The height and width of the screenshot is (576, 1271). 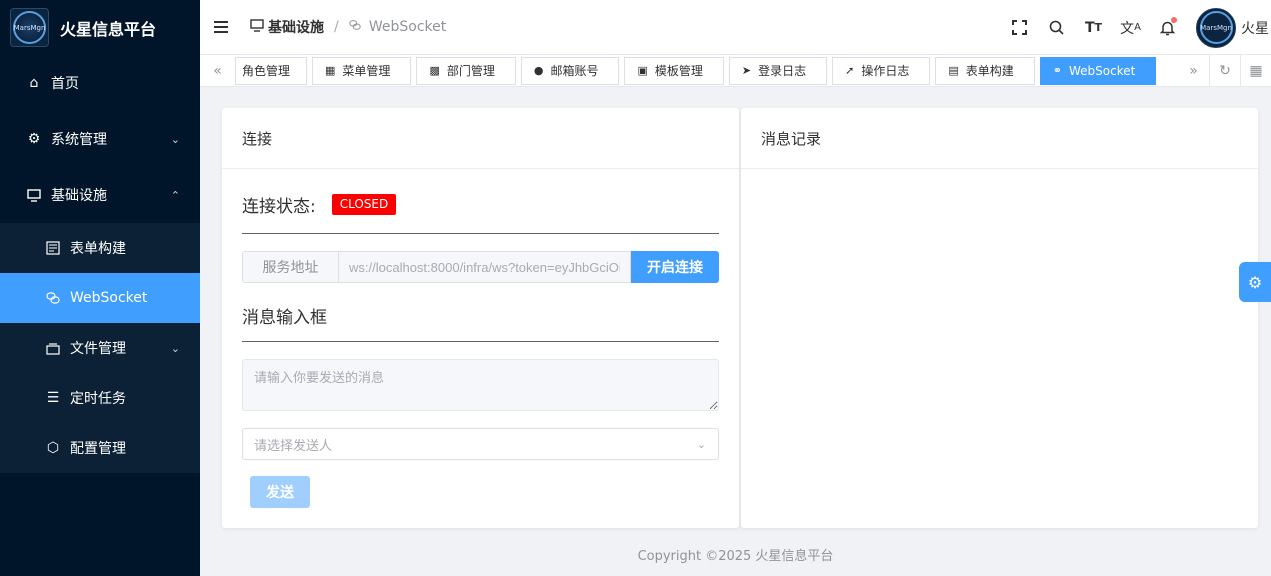 I want to click on infra-submenu: 表单构建 WebSocket 文件管理 ⌄ ☰ 定时任务 ⬡ 配置管理, so click(x=100, y=348).